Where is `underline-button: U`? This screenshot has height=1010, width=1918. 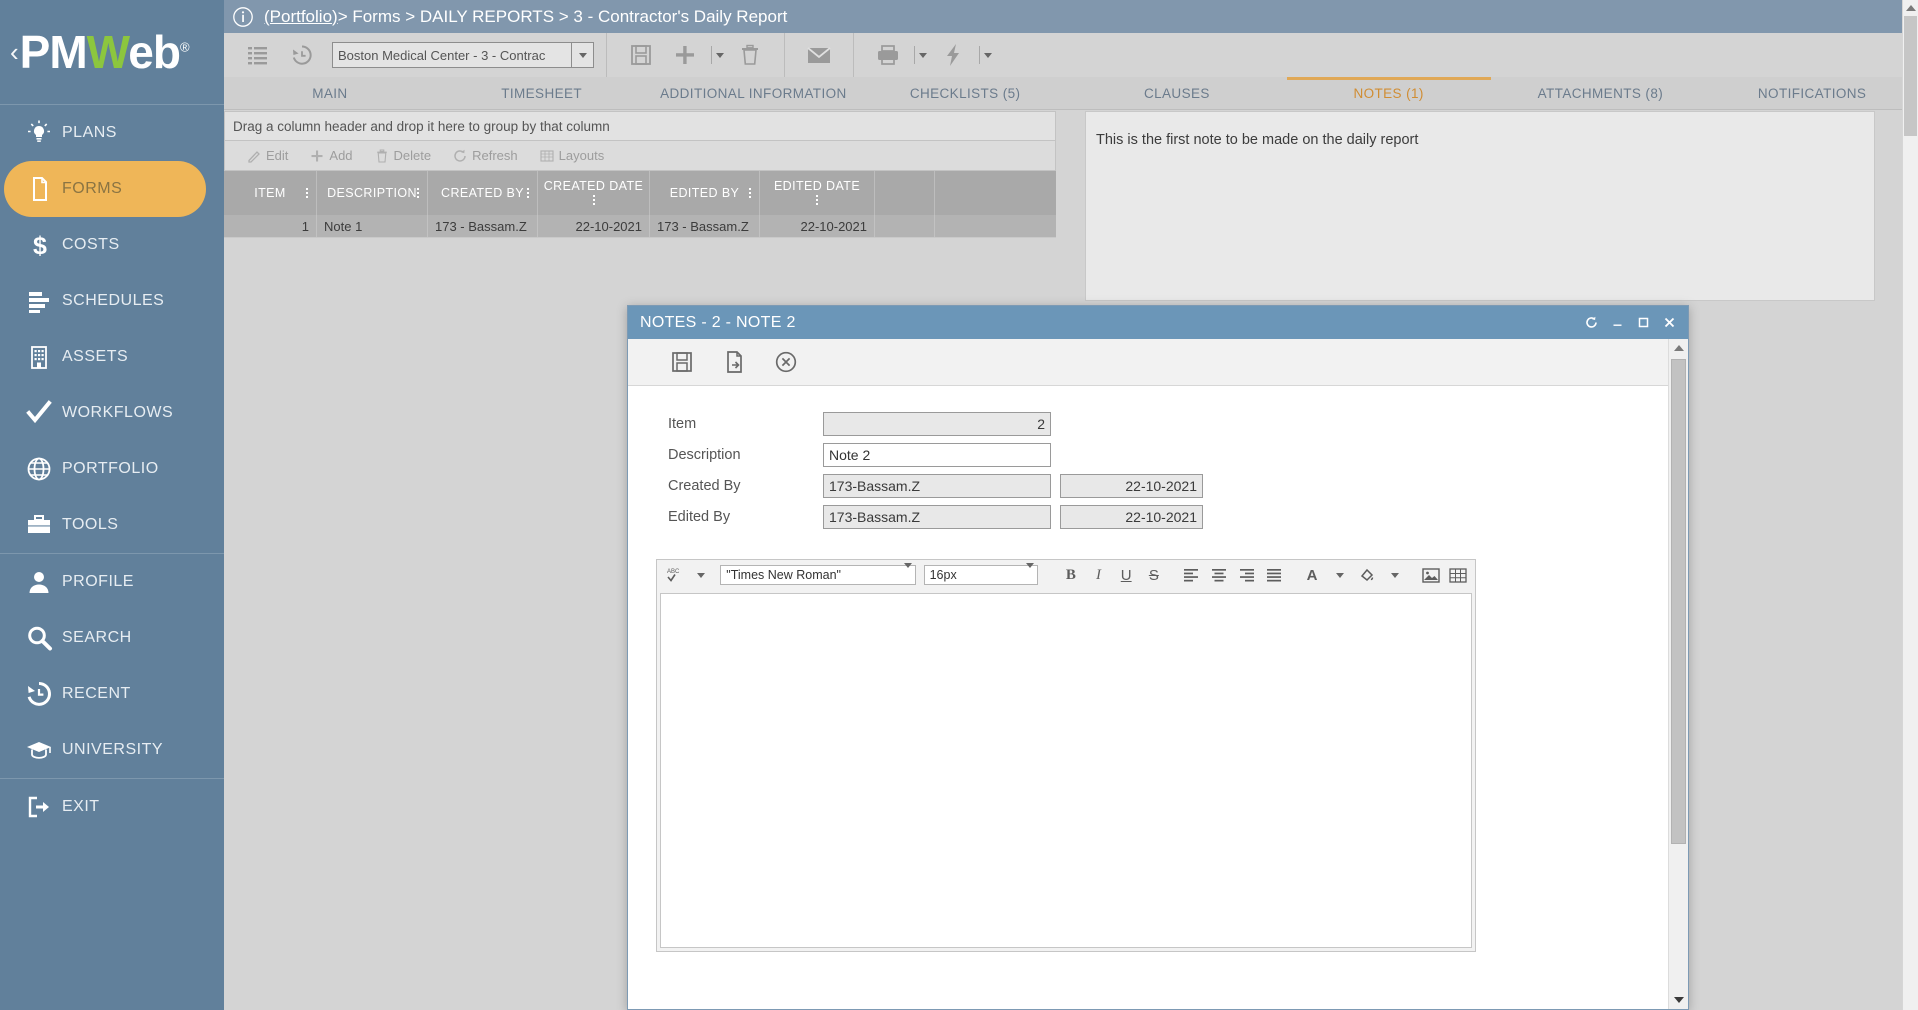
underline-button: U is located at coordinates (1126, 575).